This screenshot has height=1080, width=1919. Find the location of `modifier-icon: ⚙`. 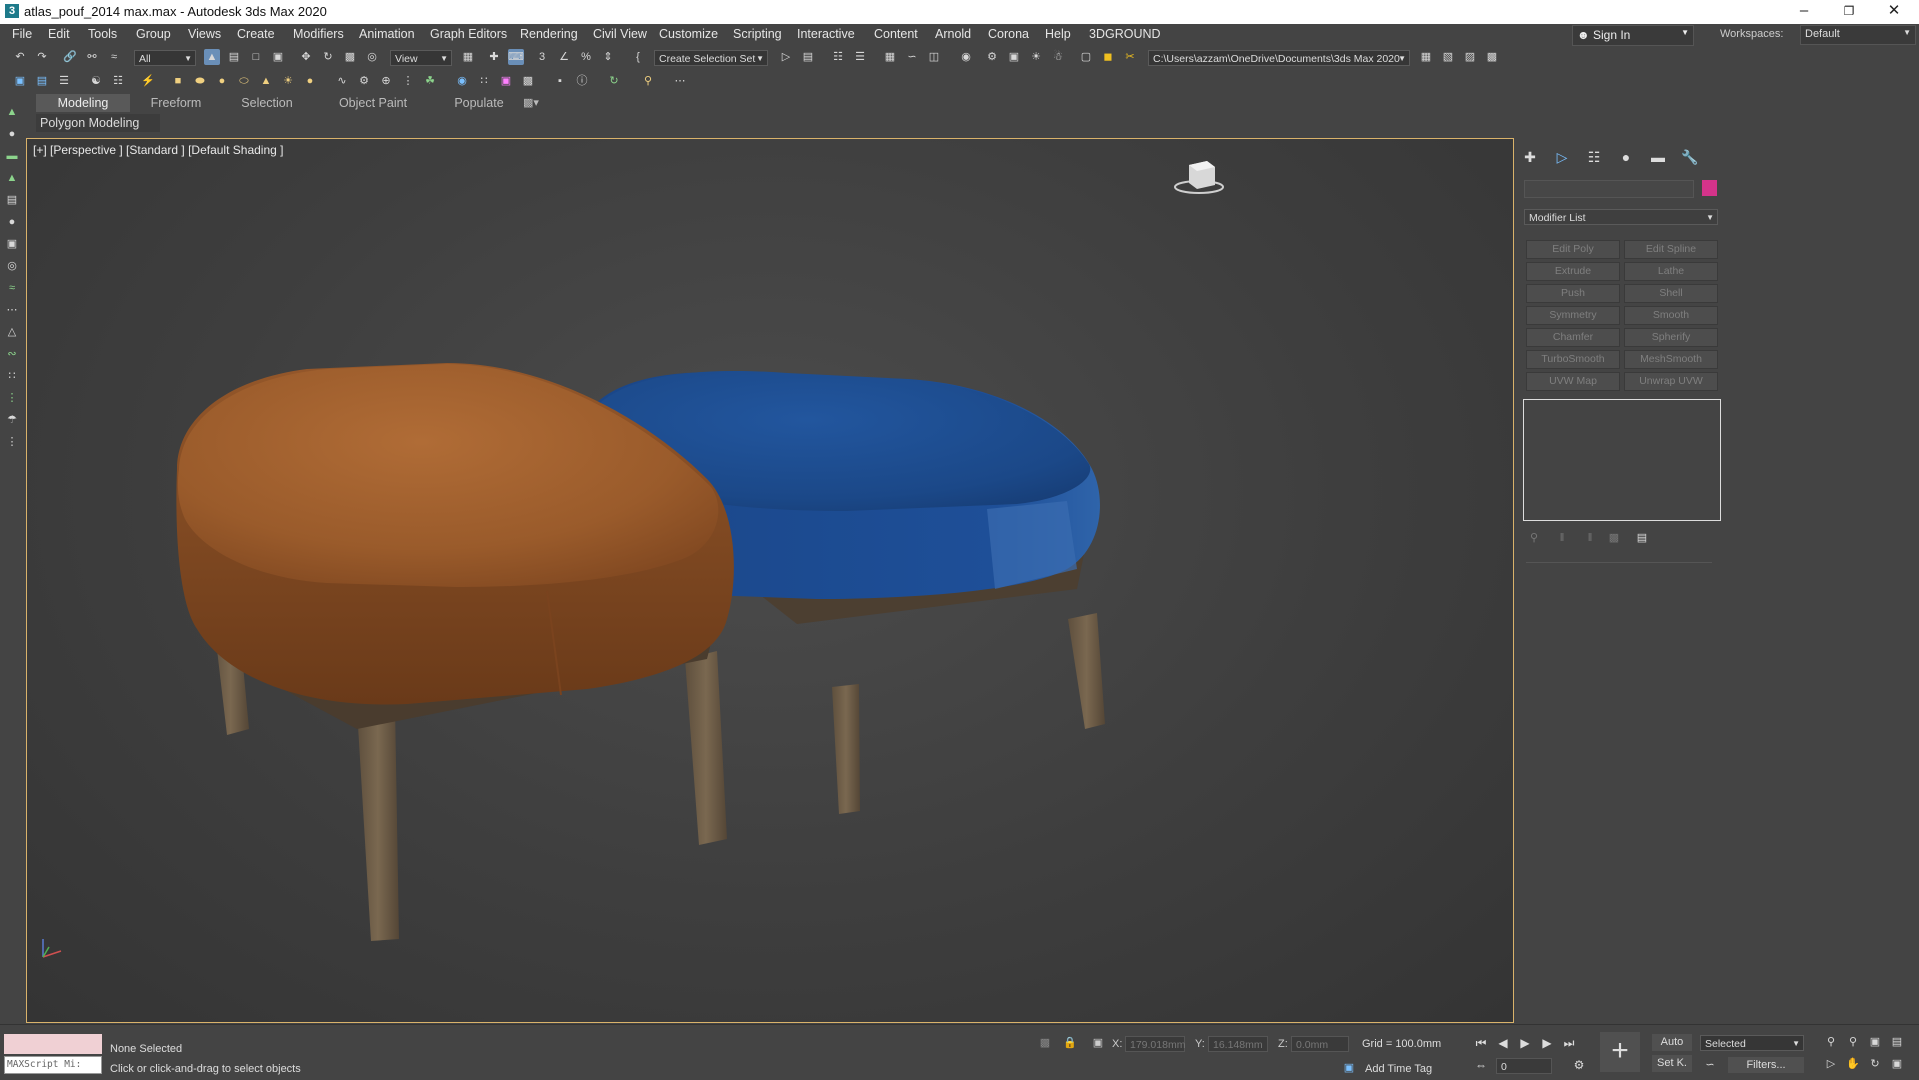

modifier-icon: ⚙ is located at coordinates (364, 81).